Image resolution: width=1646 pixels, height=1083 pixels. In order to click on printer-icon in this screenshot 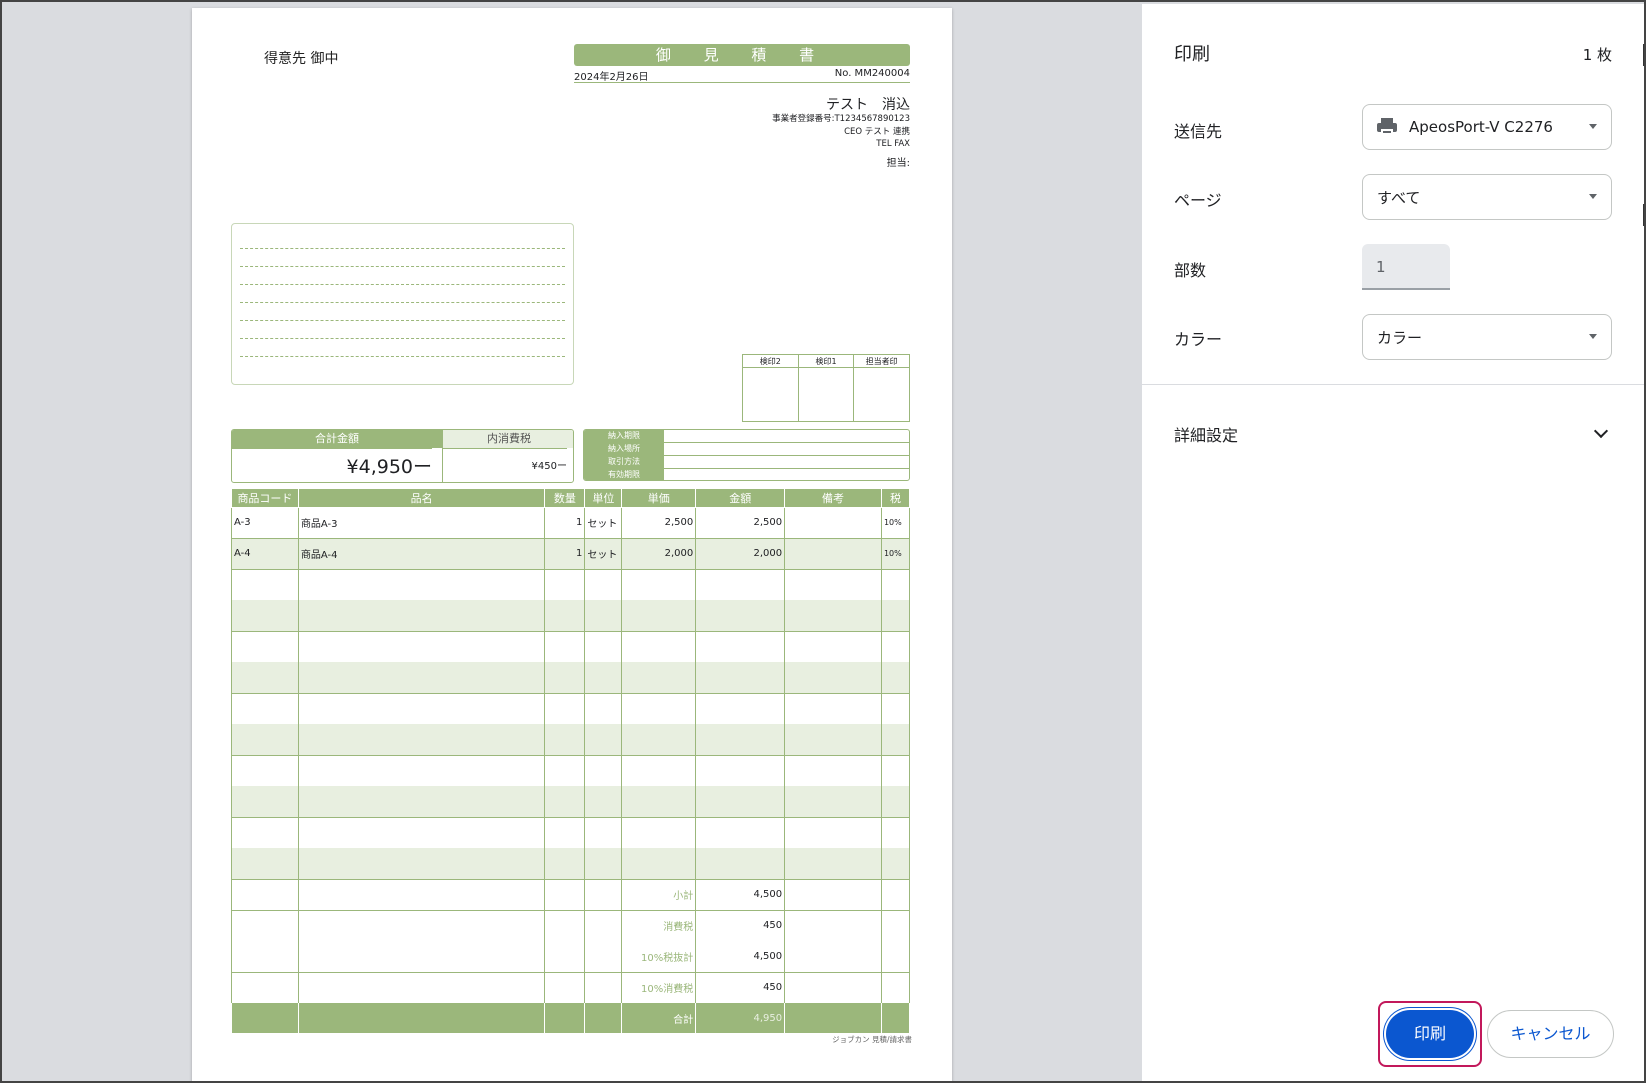, I will do `click(1387, 127)`.